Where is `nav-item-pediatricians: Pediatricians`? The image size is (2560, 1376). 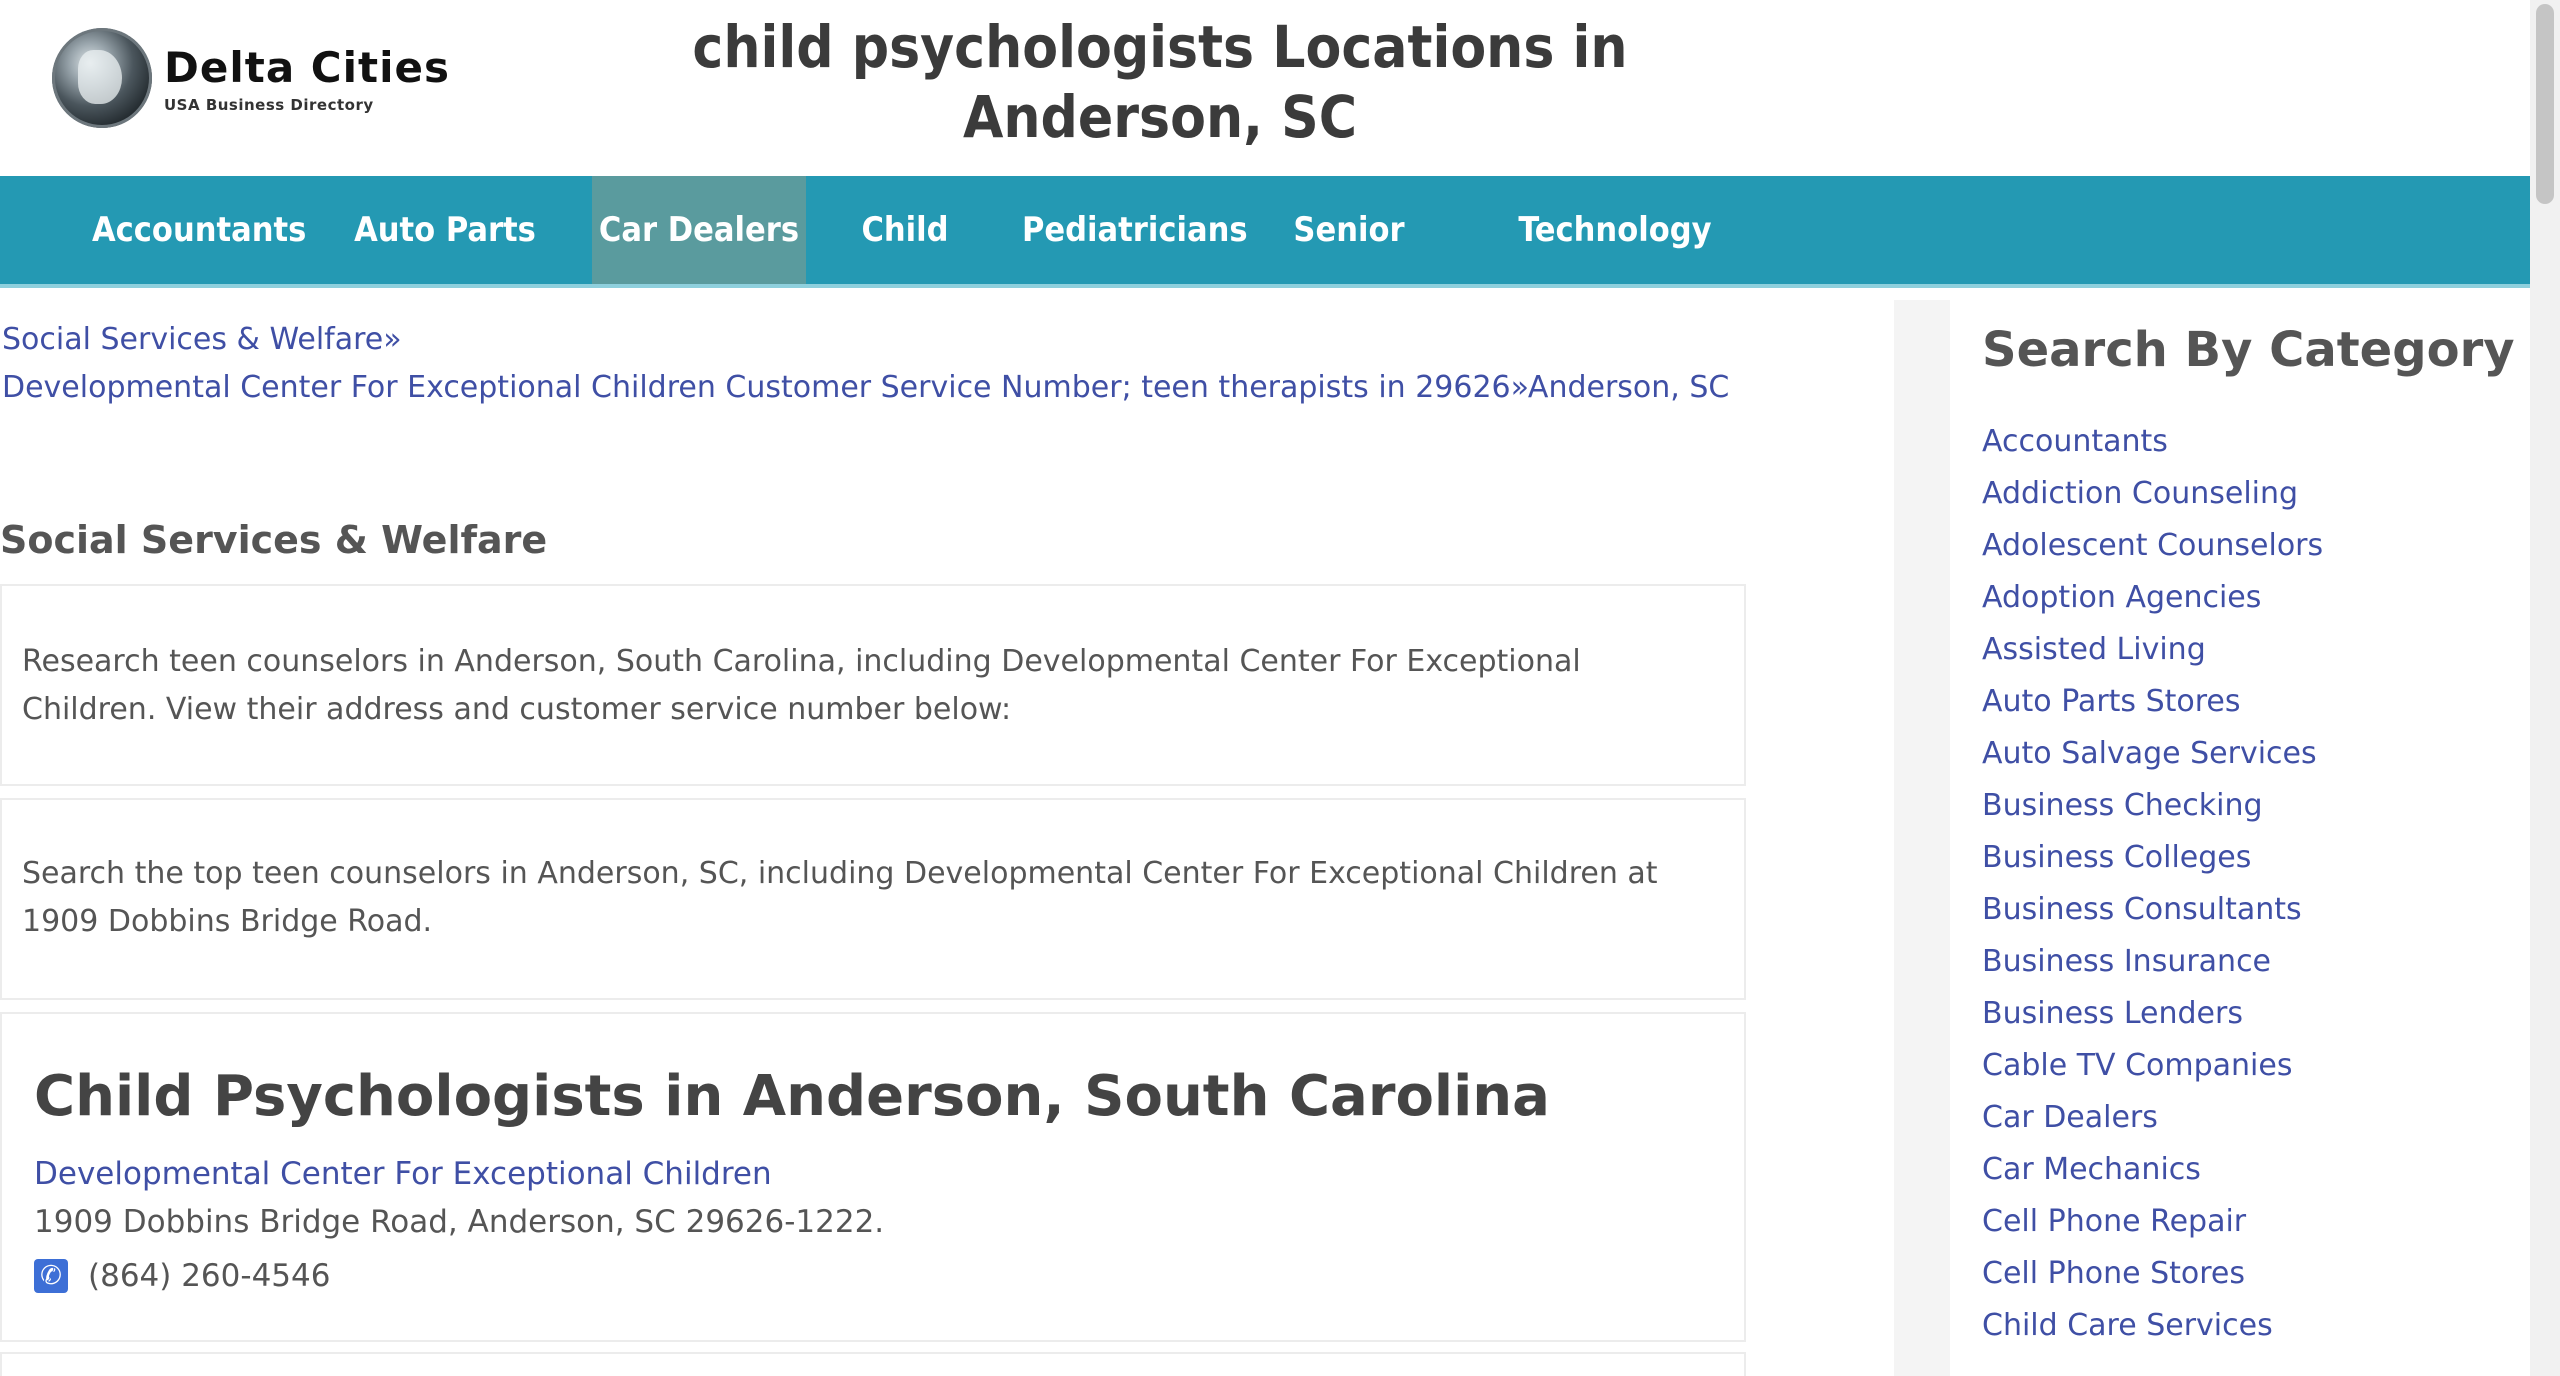
nav-item-pediatricians: Pediatricians is located at coordinates (1135, 230).